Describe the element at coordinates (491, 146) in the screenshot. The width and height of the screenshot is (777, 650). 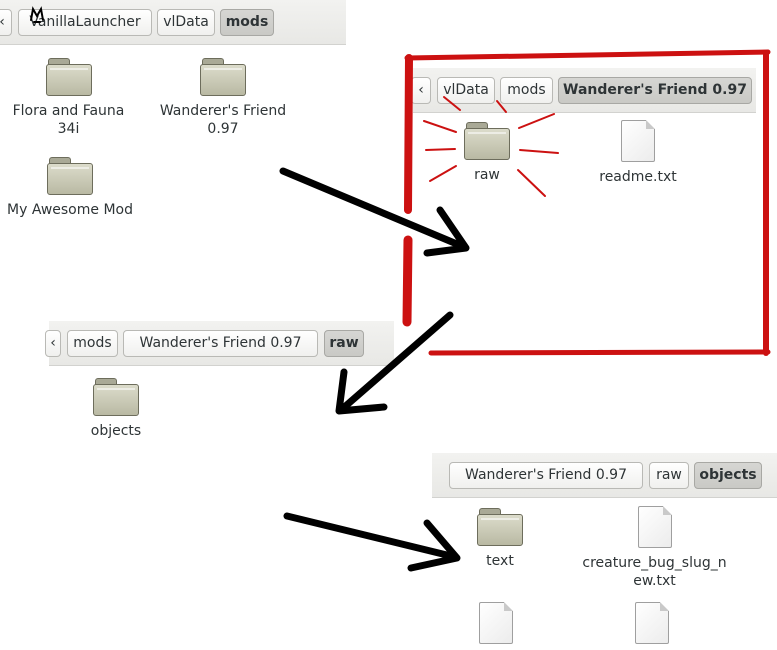
I see `red-emphasis-lines` at that location.